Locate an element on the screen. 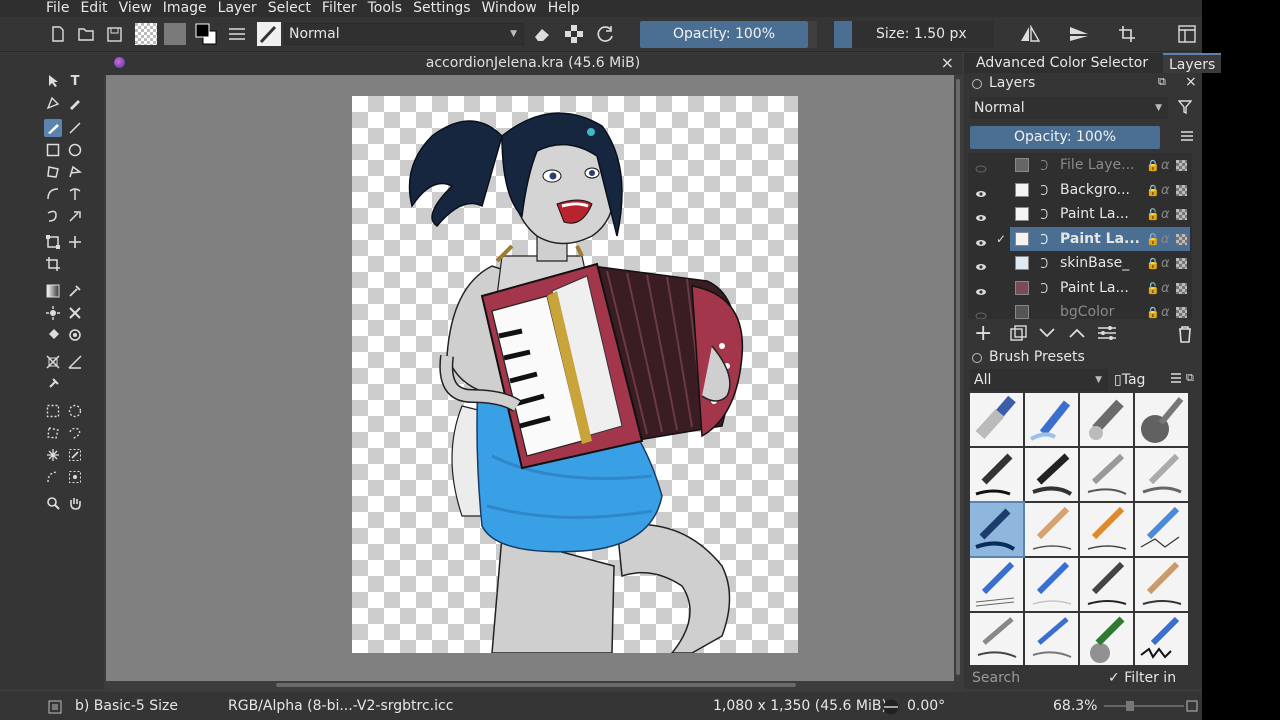 The width and height of the screenshot is (1280, 720). zoom-level: 68.3% is located at coordinates (1075, 706).